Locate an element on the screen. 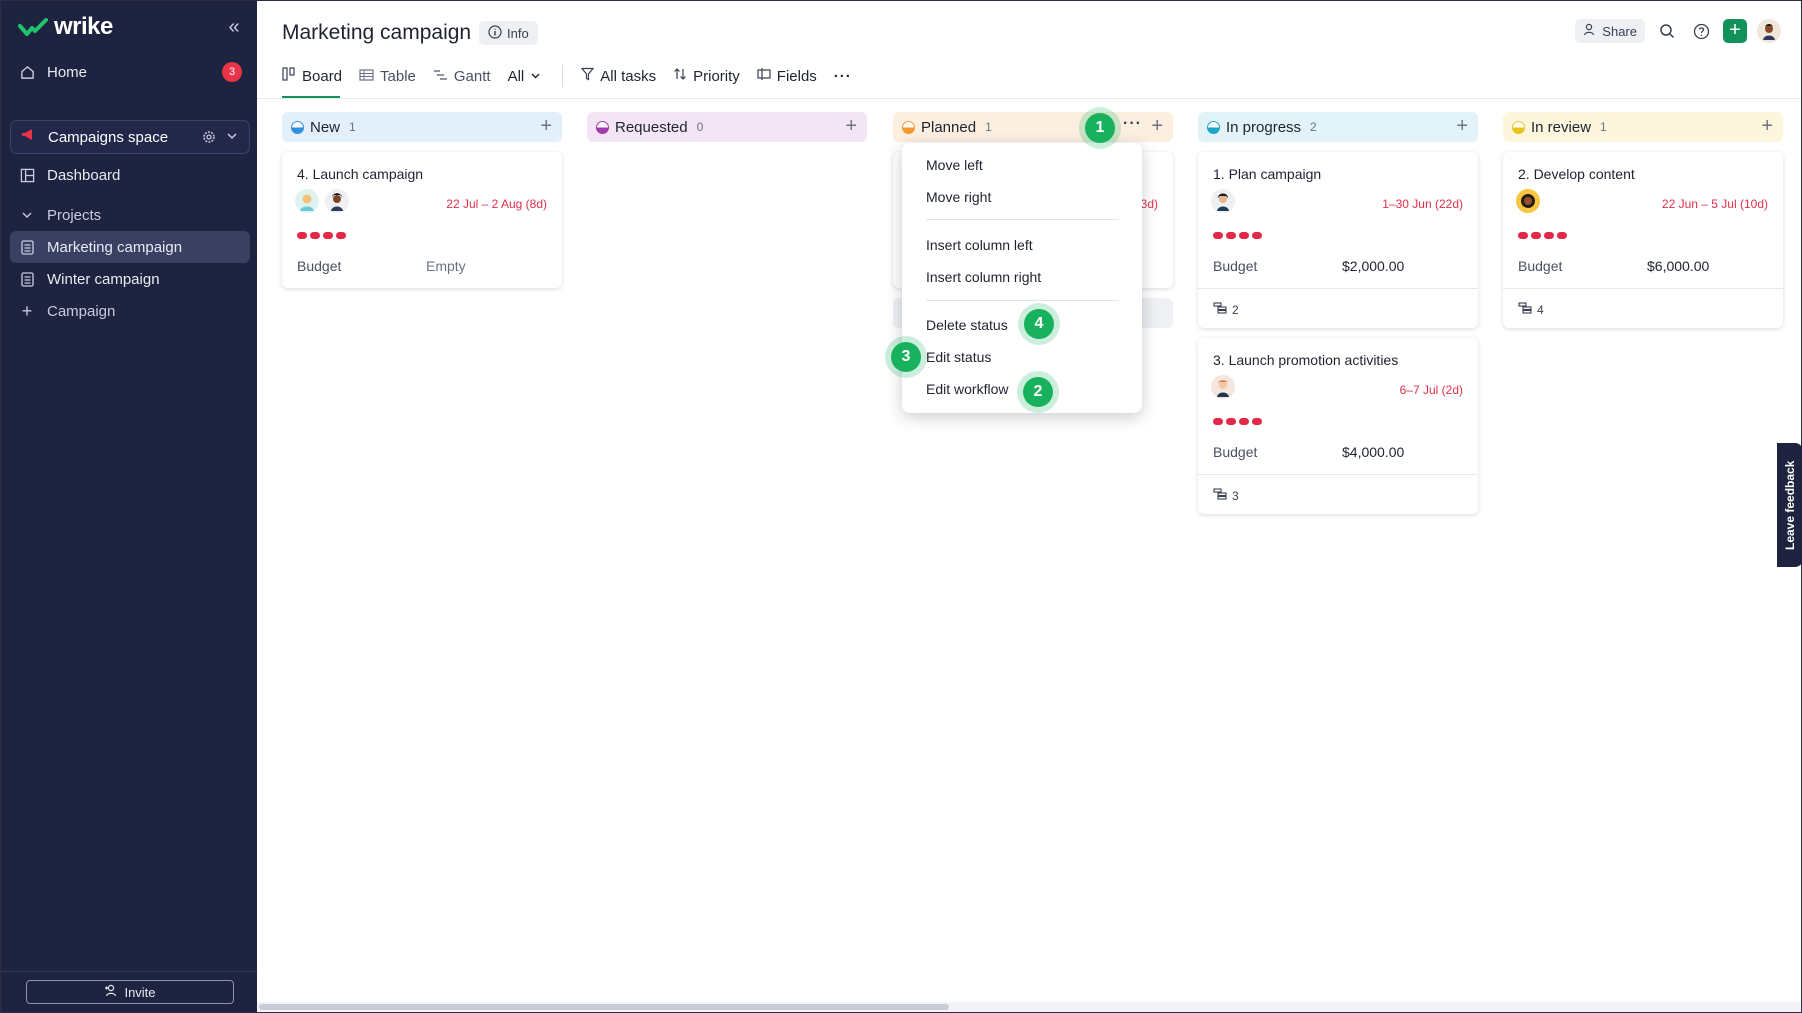  status-in-progress-icon is located at coordinates (1213, 127).